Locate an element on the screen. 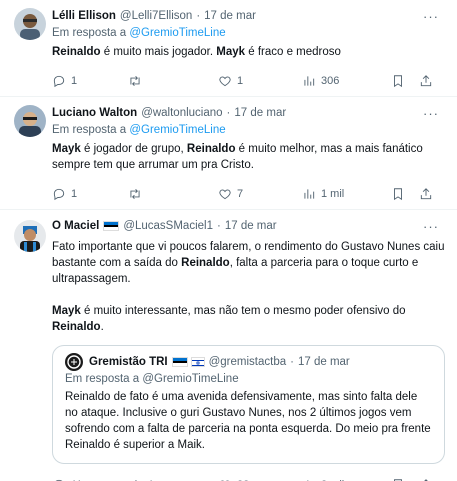  israel-flag-icon is located at coordinates (197, 362).